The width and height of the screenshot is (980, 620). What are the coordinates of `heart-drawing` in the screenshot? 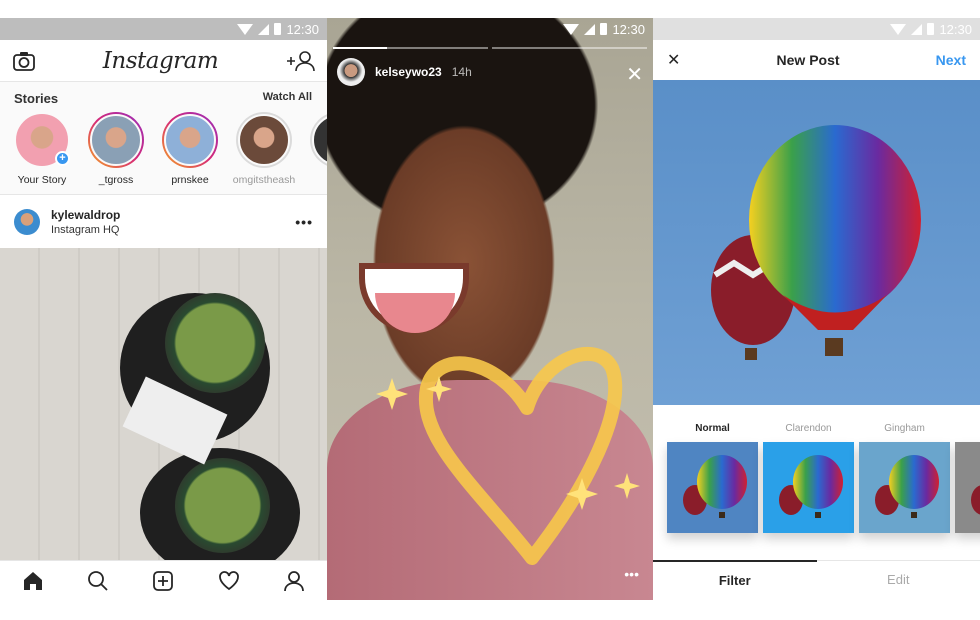 It's located at (508, 455).